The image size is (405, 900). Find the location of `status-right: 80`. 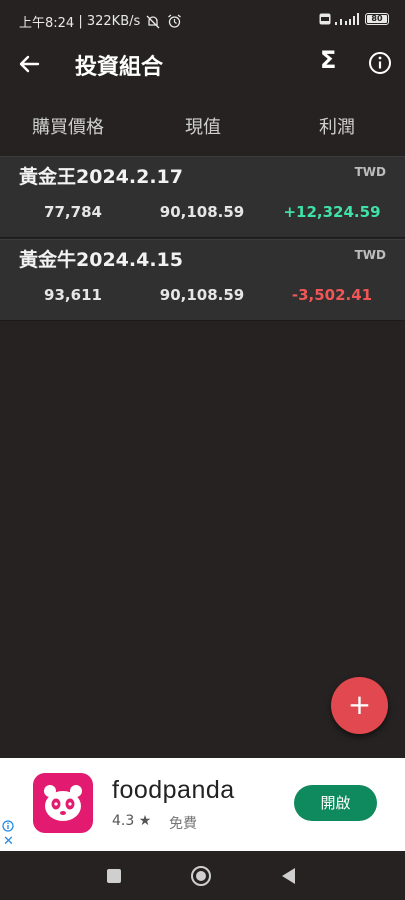

status-right: 80 is located at coordinates (354, 19).